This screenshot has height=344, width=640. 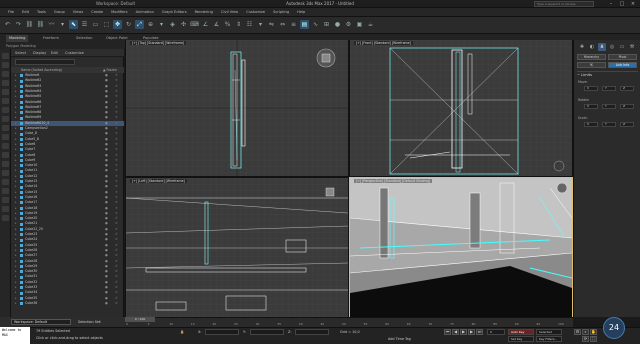 I want to click on schematic-view-icon: ⊞, so click(x=326, y=24).